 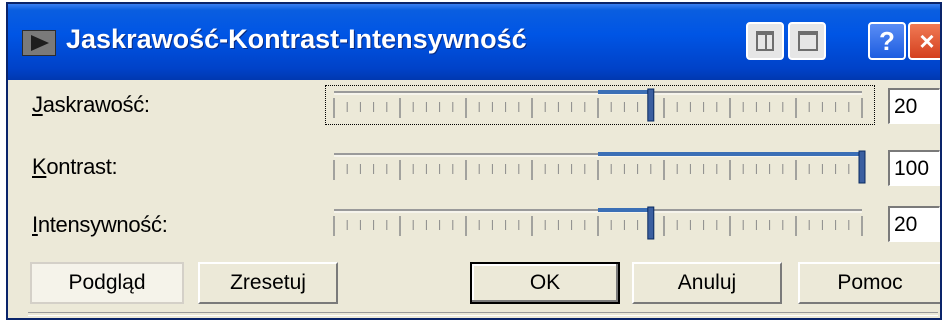 What do you see at coordinates (39, 43) in the screenshot?
I see `play-triangle-icon` at bounding box center [39, 43].